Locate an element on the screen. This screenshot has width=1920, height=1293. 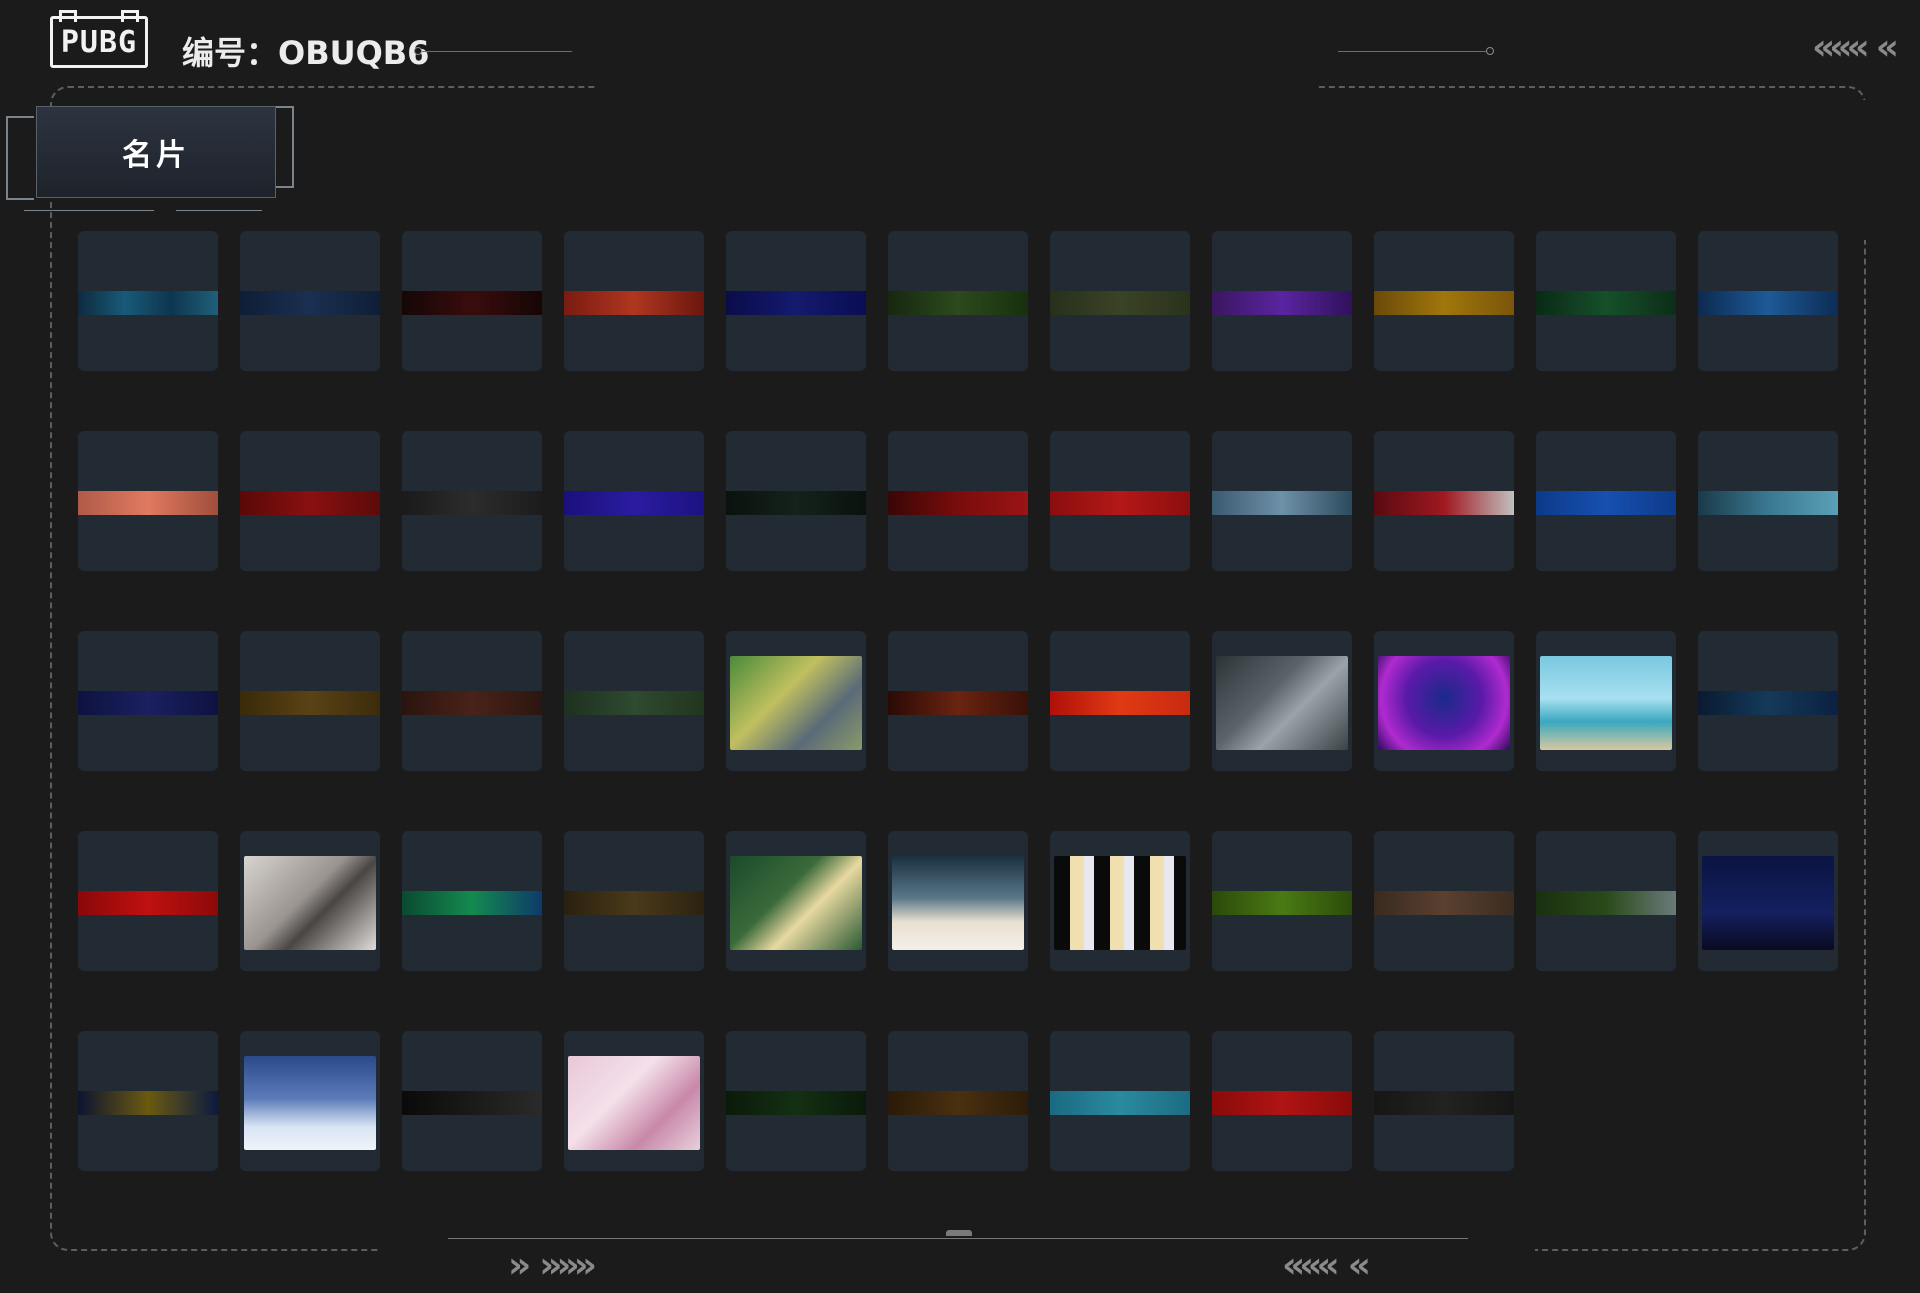
taupe-icon is located at coordinates (1444, 903).